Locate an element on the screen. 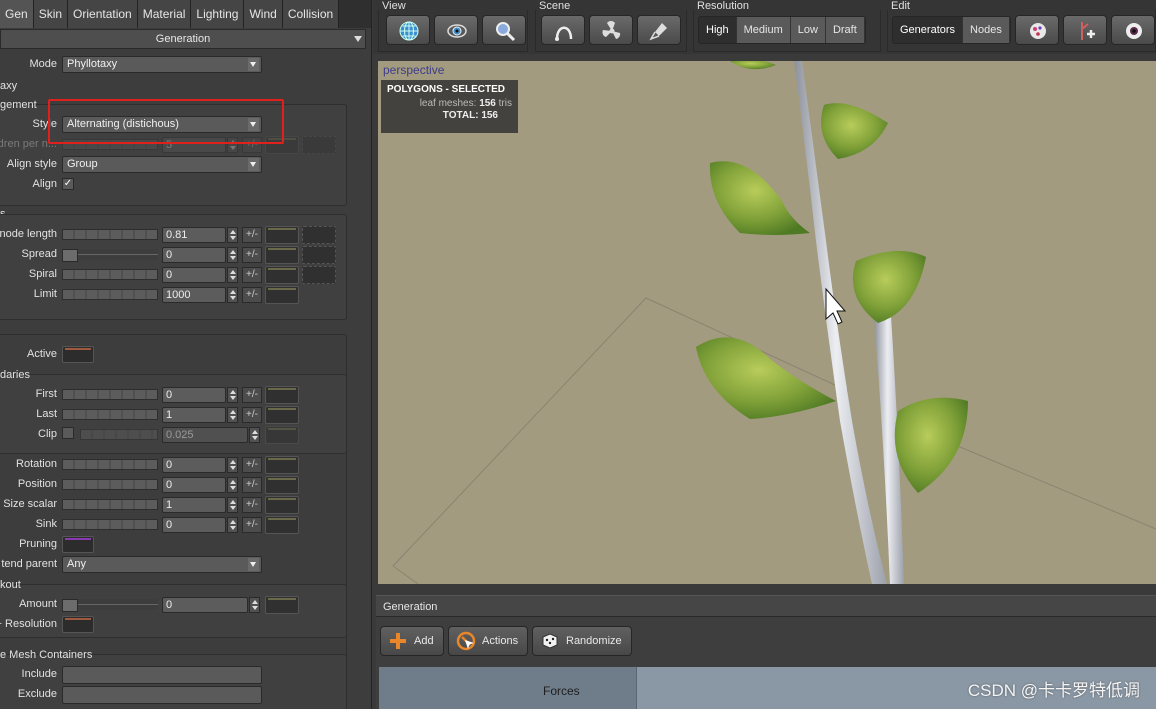  sink-slider is located at coordinates (110, 524).